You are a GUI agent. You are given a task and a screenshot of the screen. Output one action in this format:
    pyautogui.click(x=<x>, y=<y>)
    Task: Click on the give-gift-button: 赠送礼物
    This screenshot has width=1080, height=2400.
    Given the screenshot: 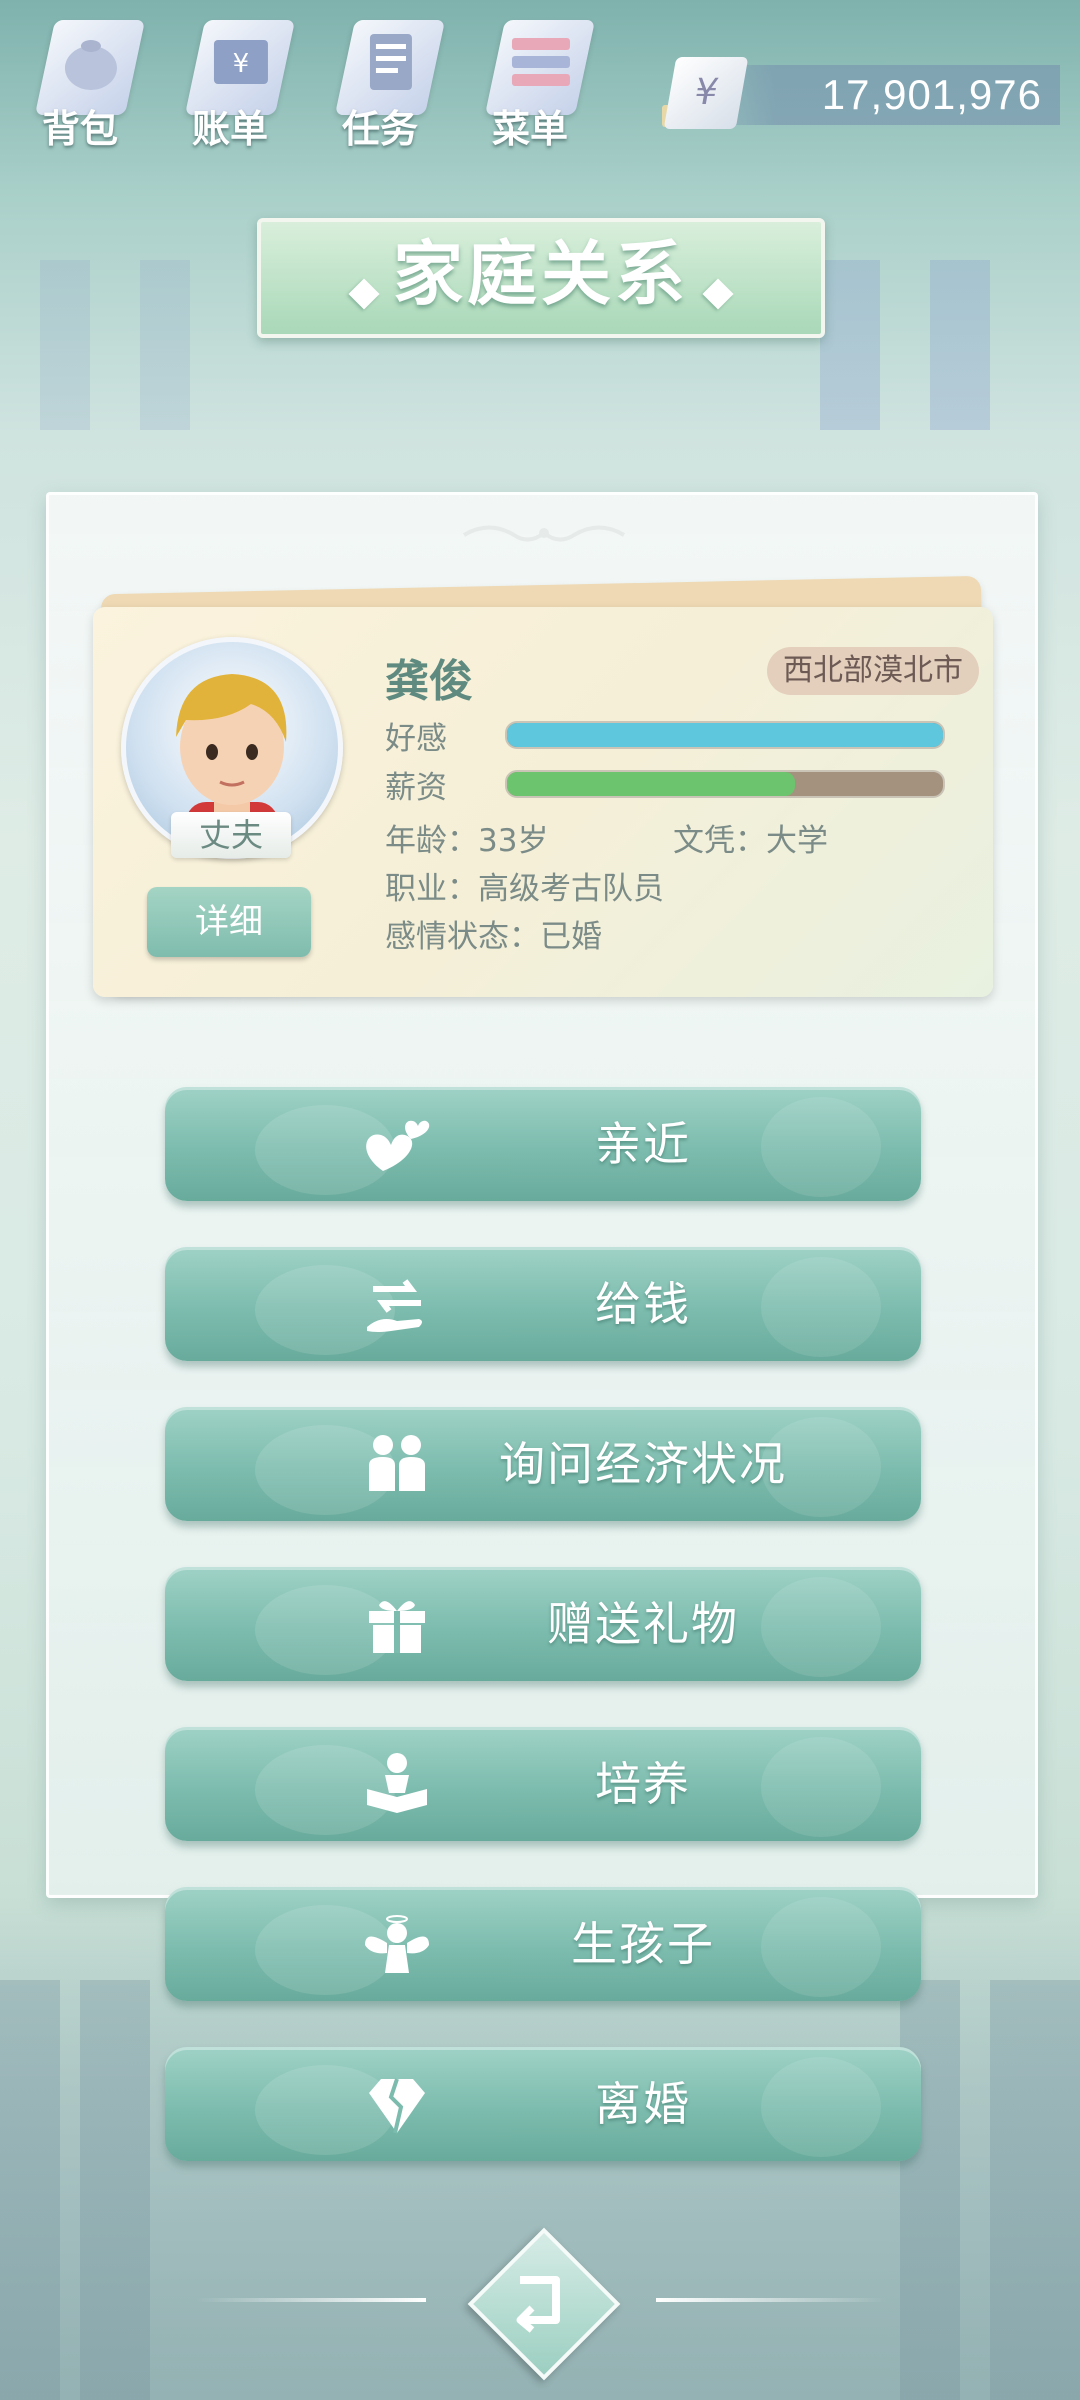 What is the action you would take?
    pyautogui.click(x=543, y=1624)
    